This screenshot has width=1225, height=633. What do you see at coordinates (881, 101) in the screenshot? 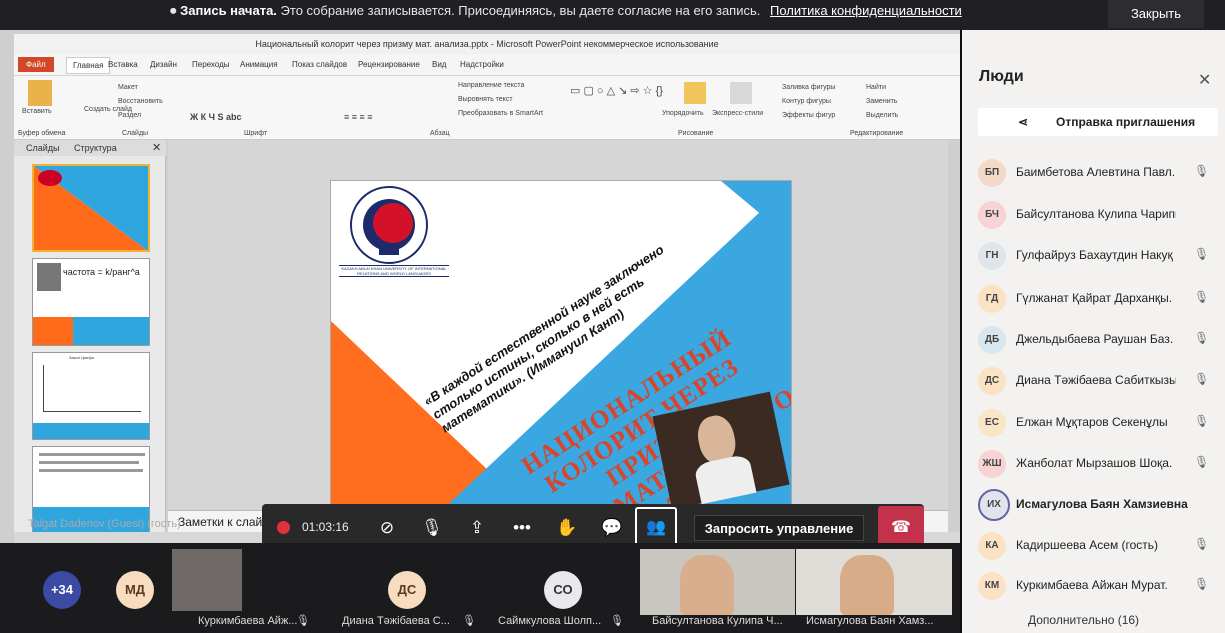
I see `replace-button: Заменить` at bounding box center [881, 101].